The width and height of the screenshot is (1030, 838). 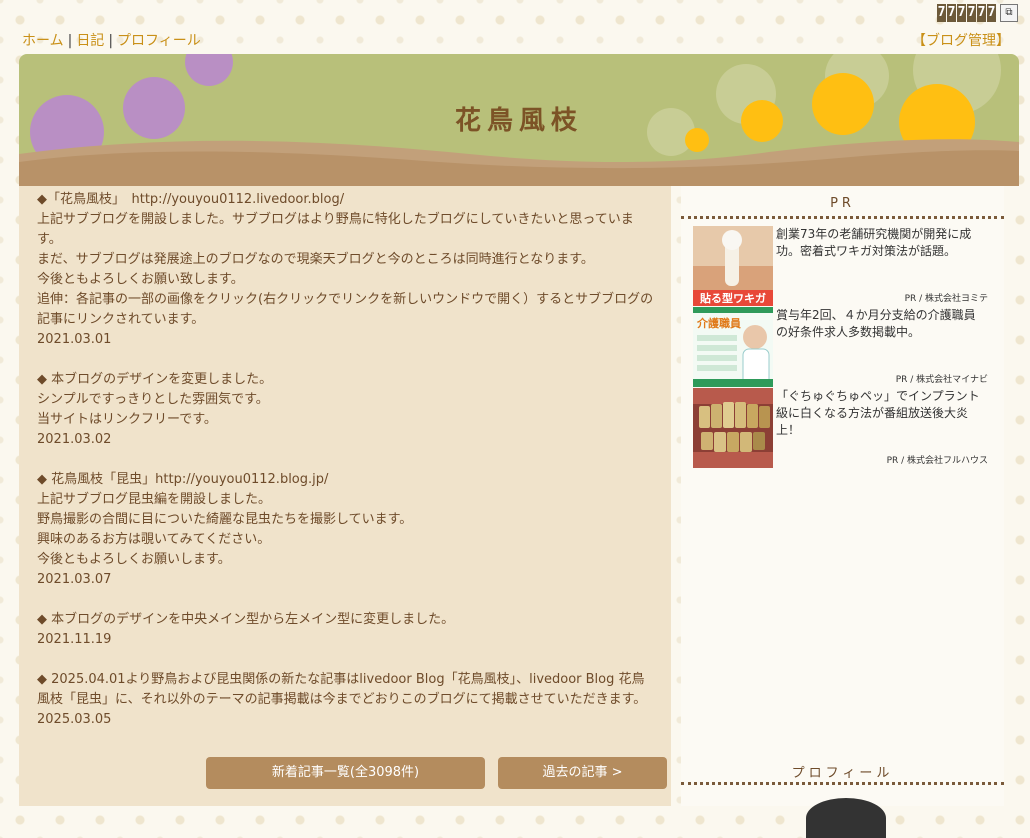 What do you see at coordinates (733, 428) in the screenshot?
I see `ad-thumbnail` at bounding box center [733, 428].